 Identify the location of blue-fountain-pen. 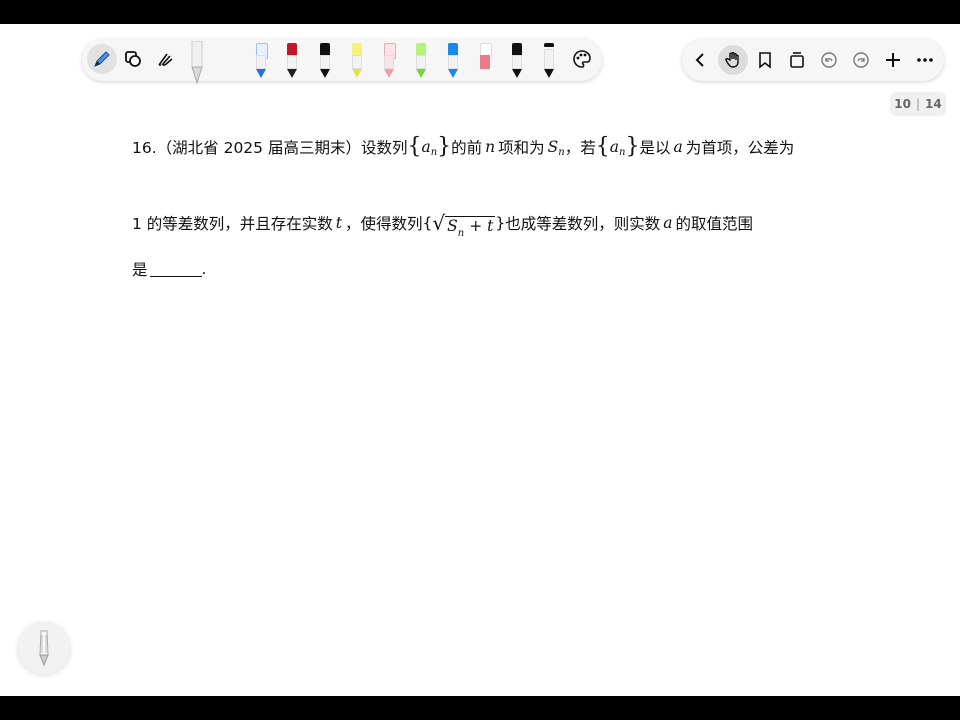
(261, 61).